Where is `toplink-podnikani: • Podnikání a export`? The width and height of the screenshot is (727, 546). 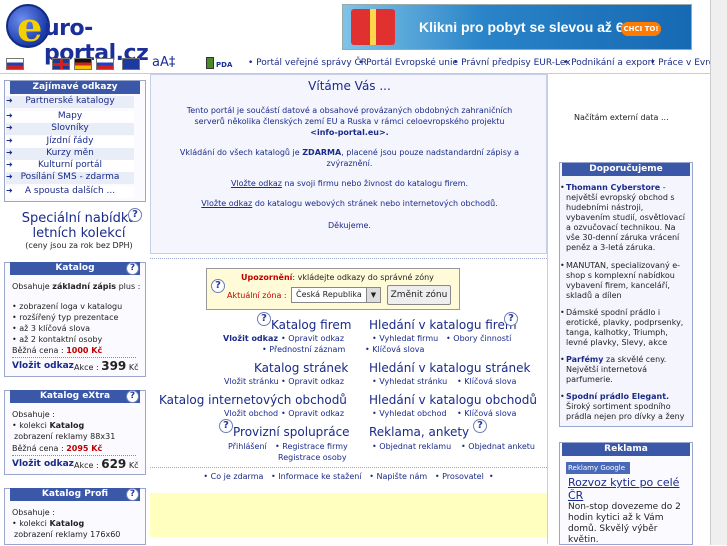 toplink-podnikani: • Podnikání a export is located at coordinates (609, 63).